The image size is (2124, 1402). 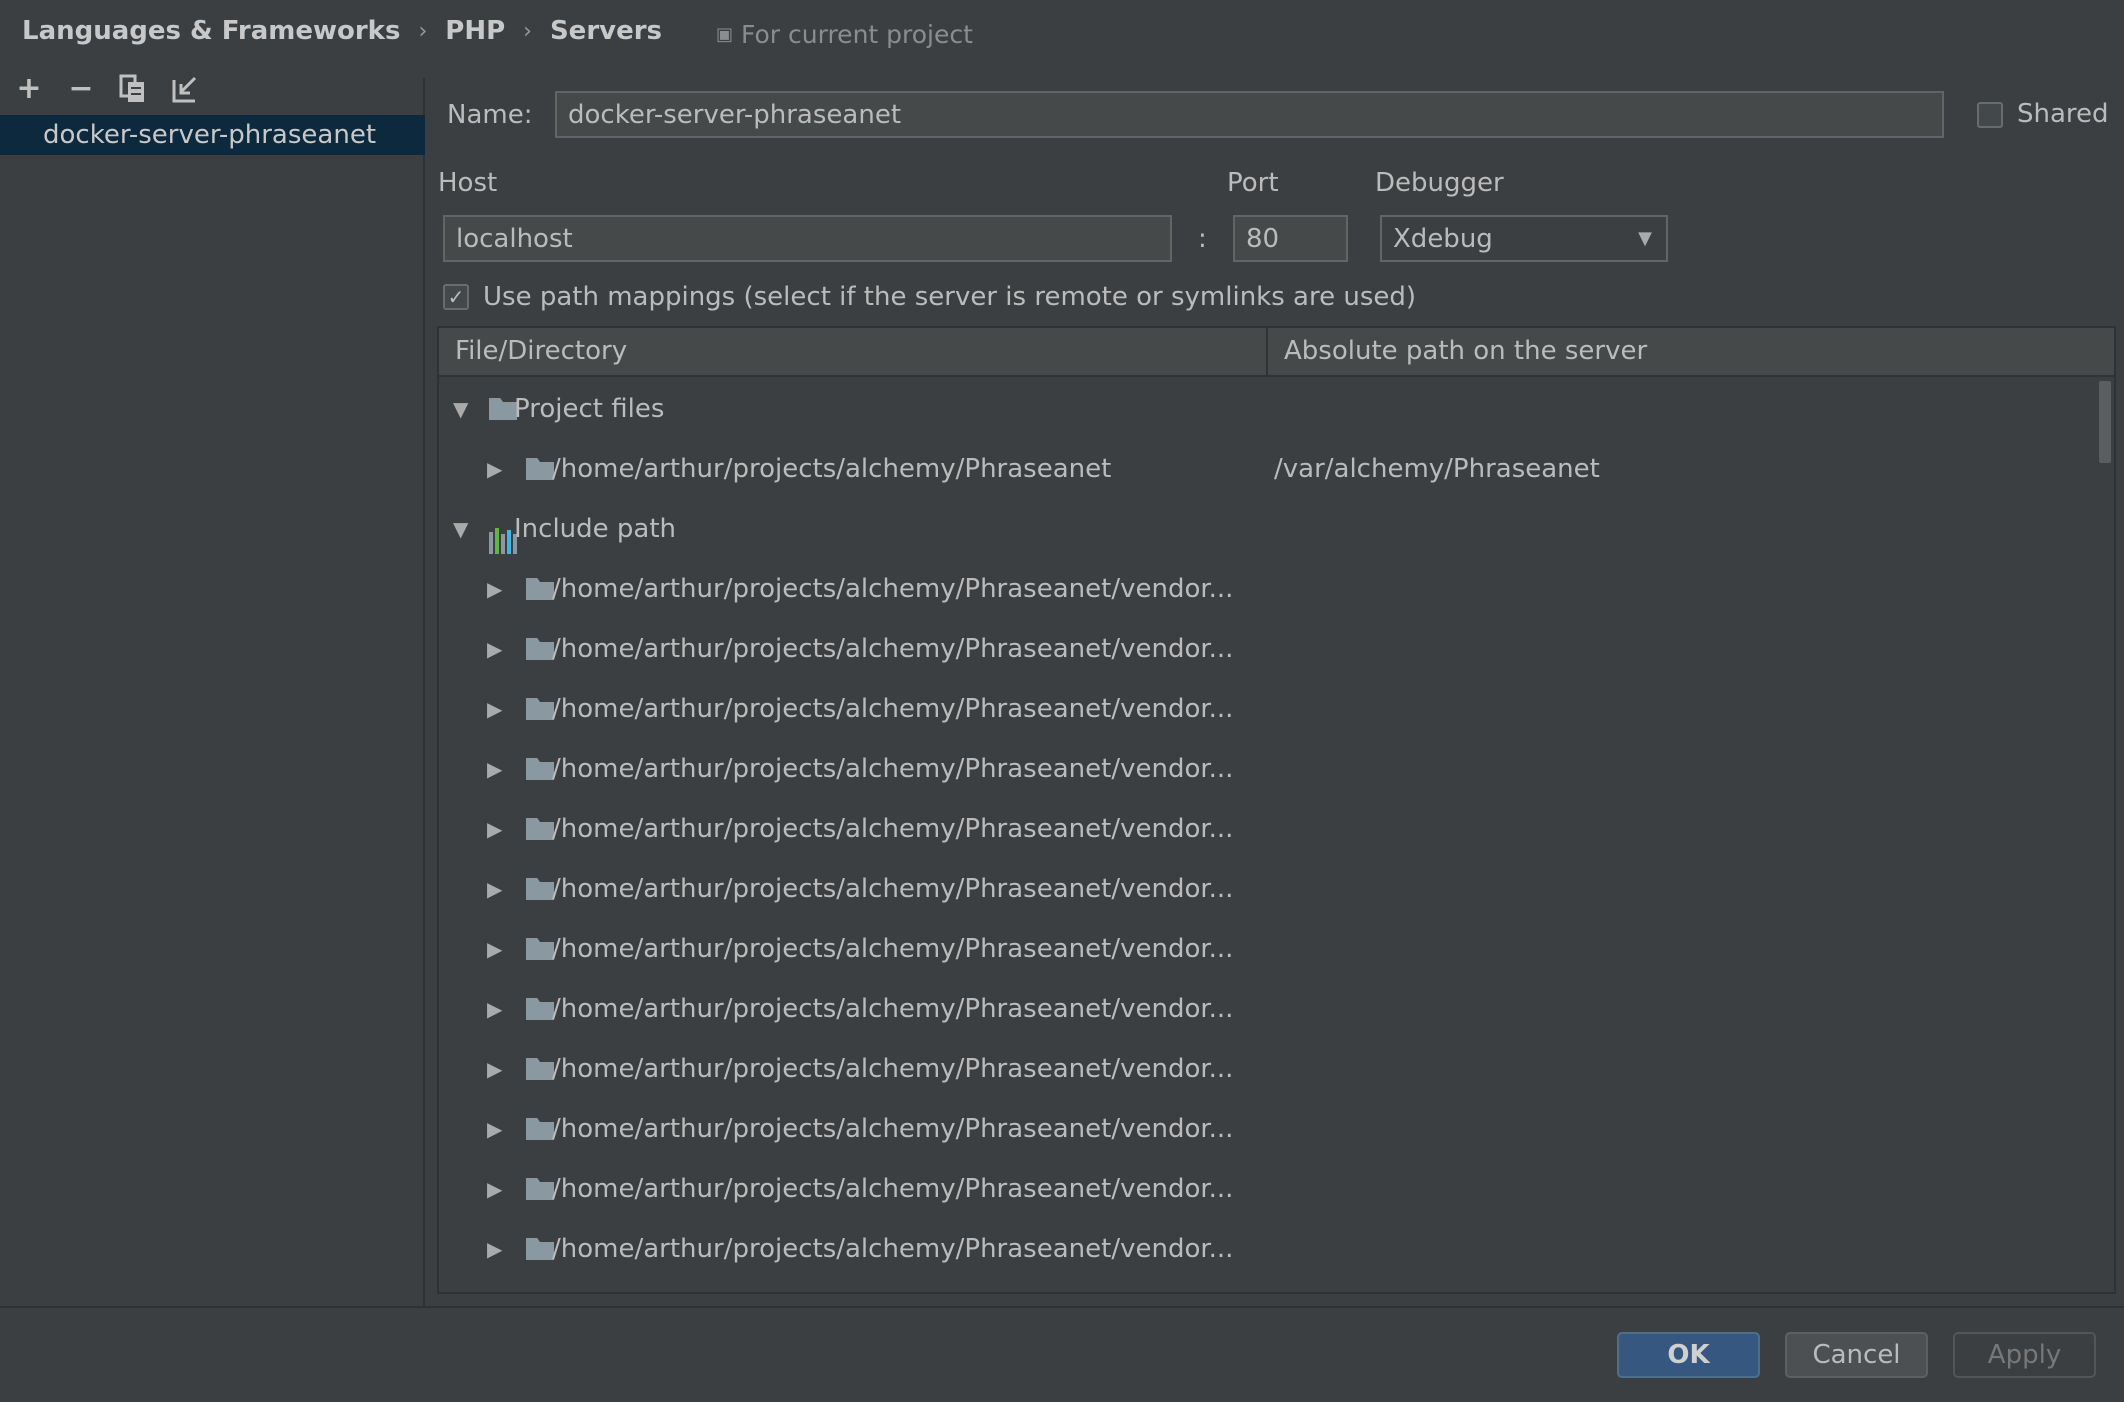 What do you see at coordinates (2105, 834) in the screenshot?
I see `vertical-scrollbar` at bounding box center [2105, 834].